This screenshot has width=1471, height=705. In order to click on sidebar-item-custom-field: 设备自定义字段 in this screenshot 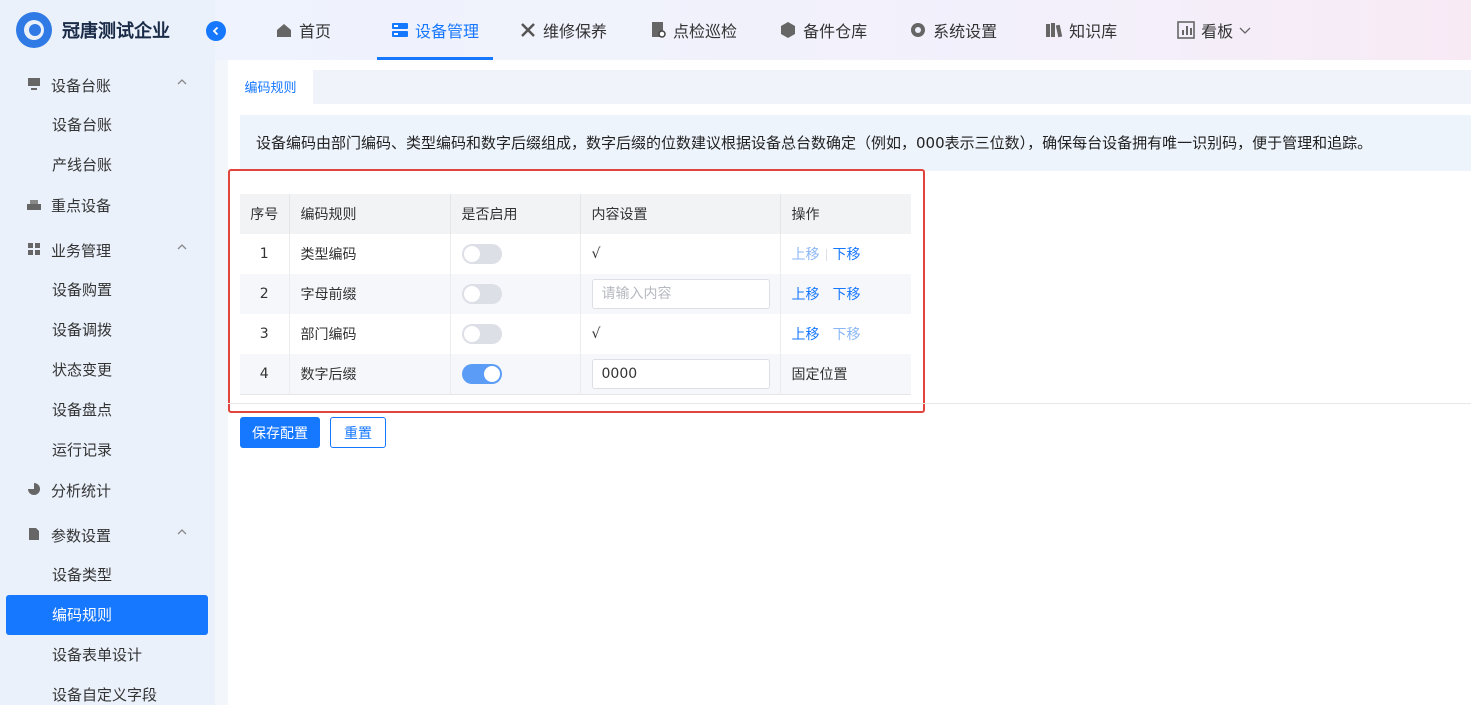, I will do `click(107, 690)`.